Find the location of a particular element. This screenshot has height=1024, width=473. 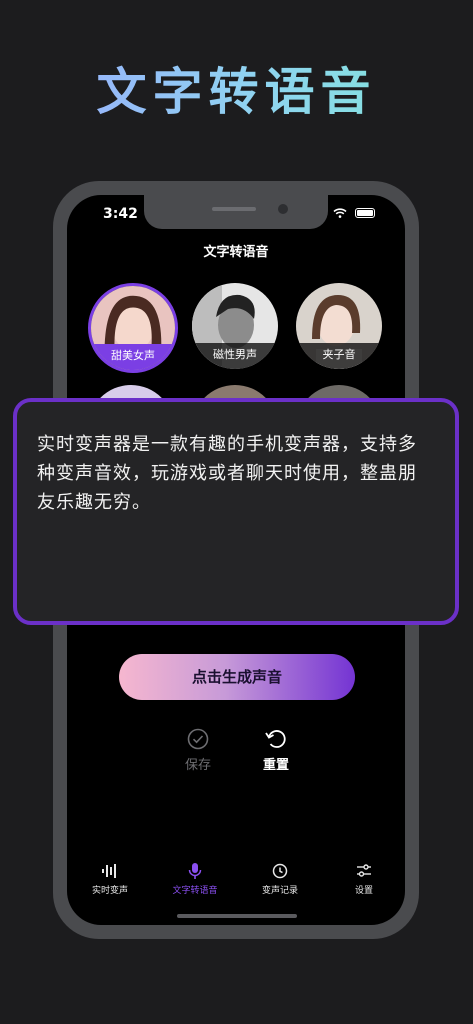

battery-icon is located at coordinates (365, 213).